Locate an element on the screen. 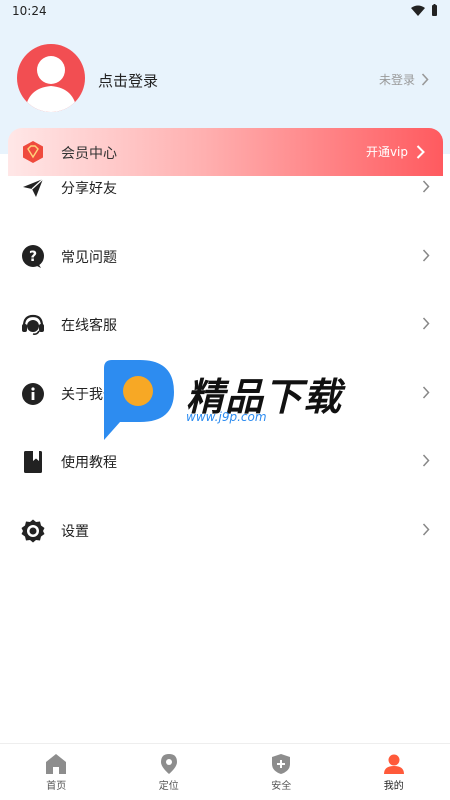 This screenshot has width=450, height=800. login-prompt: 点击登录 is located at coordinates (128, 80).